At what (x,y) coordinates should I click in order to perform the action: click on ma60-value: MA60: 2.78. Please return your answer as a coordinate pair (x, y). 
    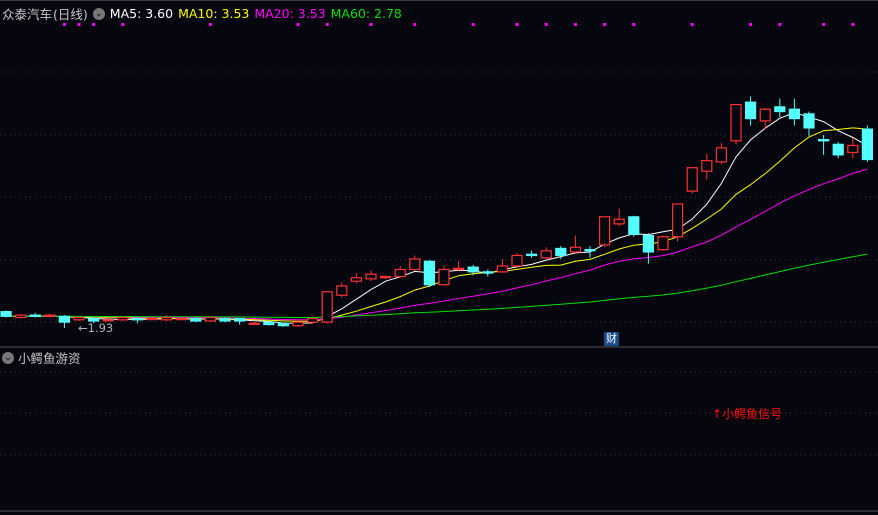
    Looking at the image, I should click on (366, 13).